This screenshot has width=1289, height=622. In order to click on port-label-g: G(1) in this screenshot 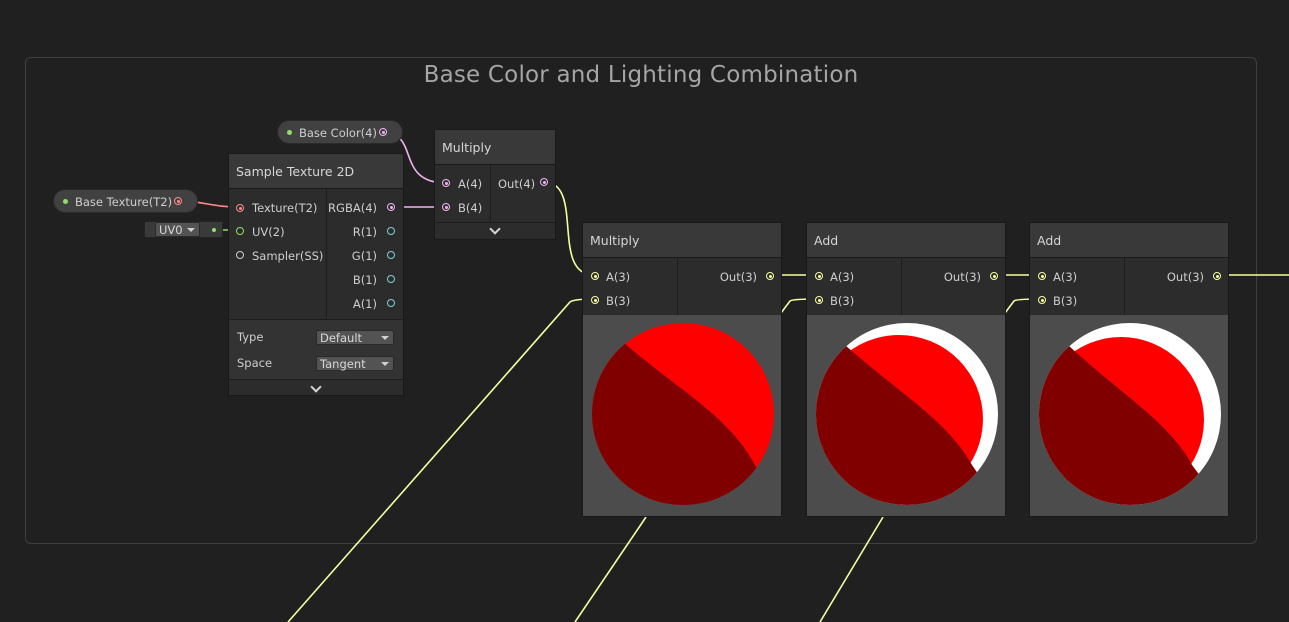, I will do `click(364, 256)`.